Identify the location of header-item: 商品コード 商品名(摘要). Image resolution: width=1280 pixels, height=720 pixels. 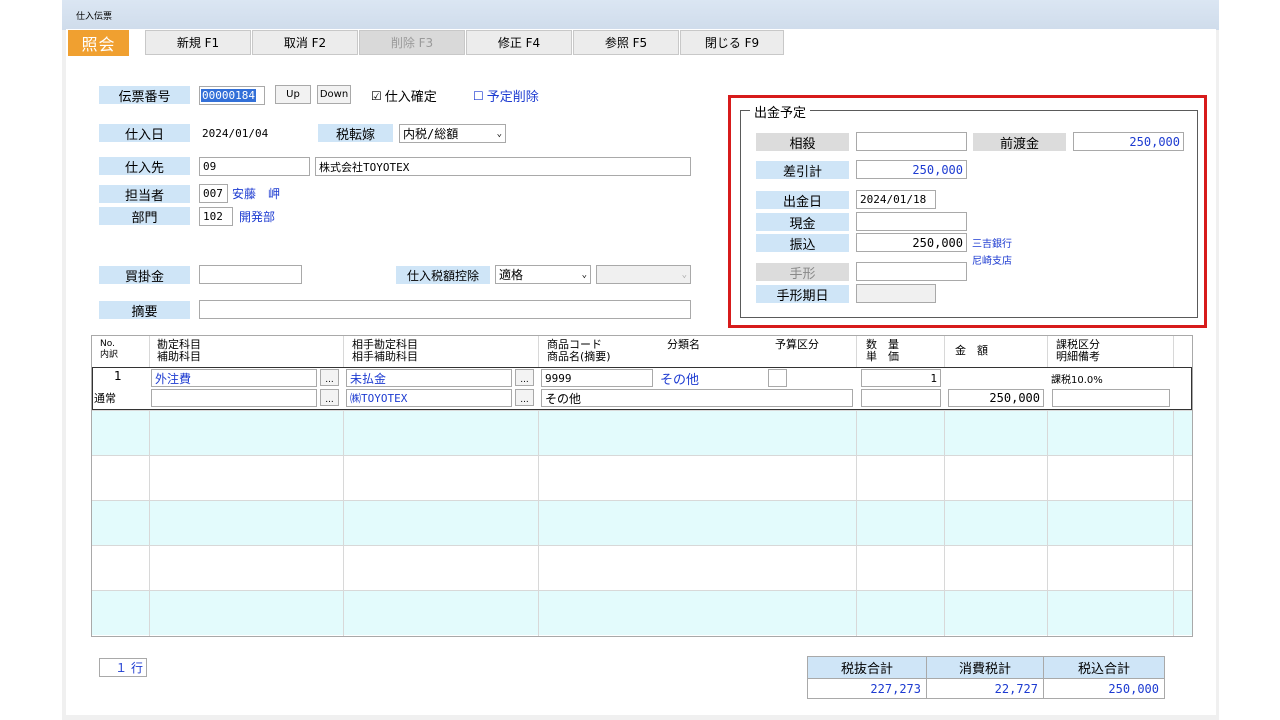
(579, 351).